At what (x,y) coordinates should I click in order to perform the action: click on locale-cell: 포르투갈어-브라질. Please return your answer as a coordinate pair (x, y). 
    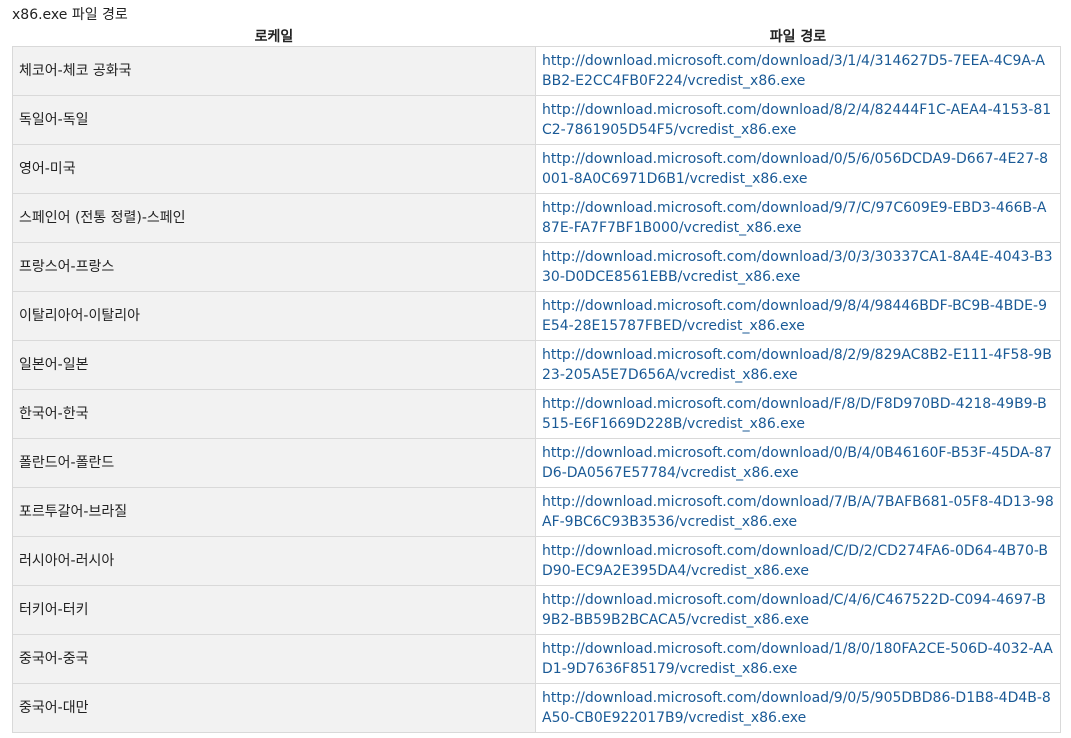
    Looking at the image, I should click on (274, 512).